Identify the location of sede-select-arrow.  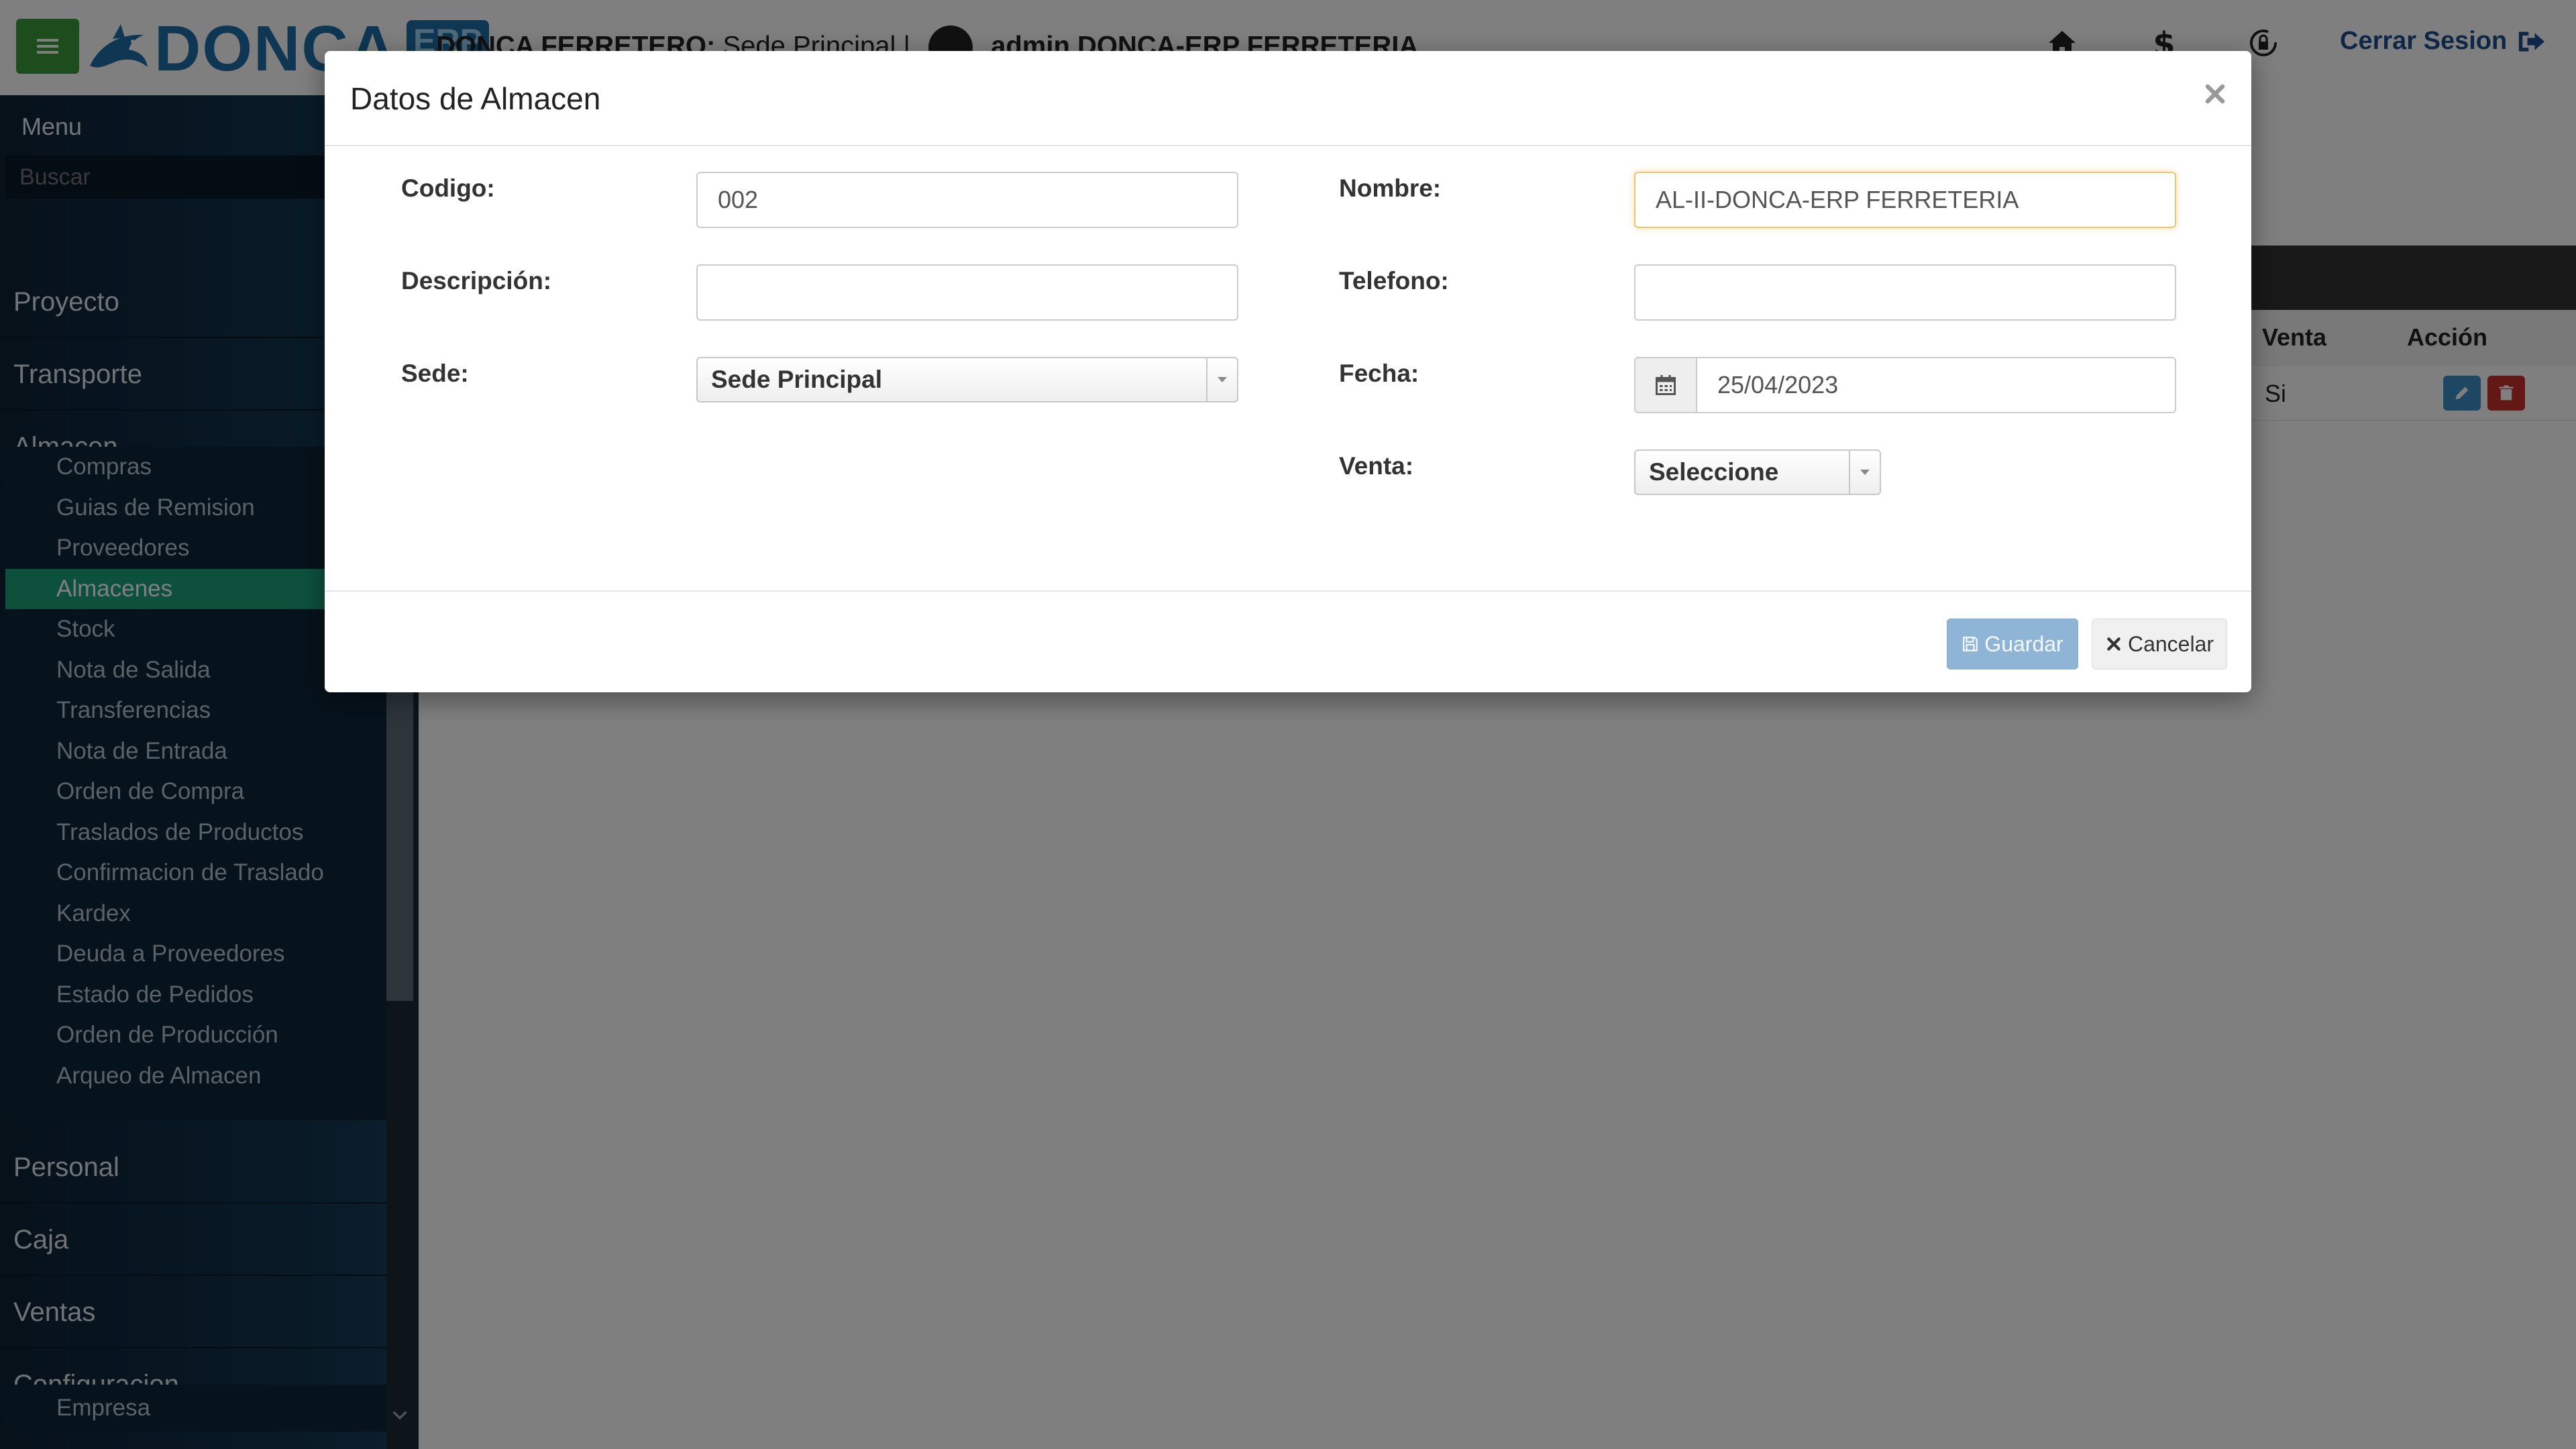
(1221, 379).